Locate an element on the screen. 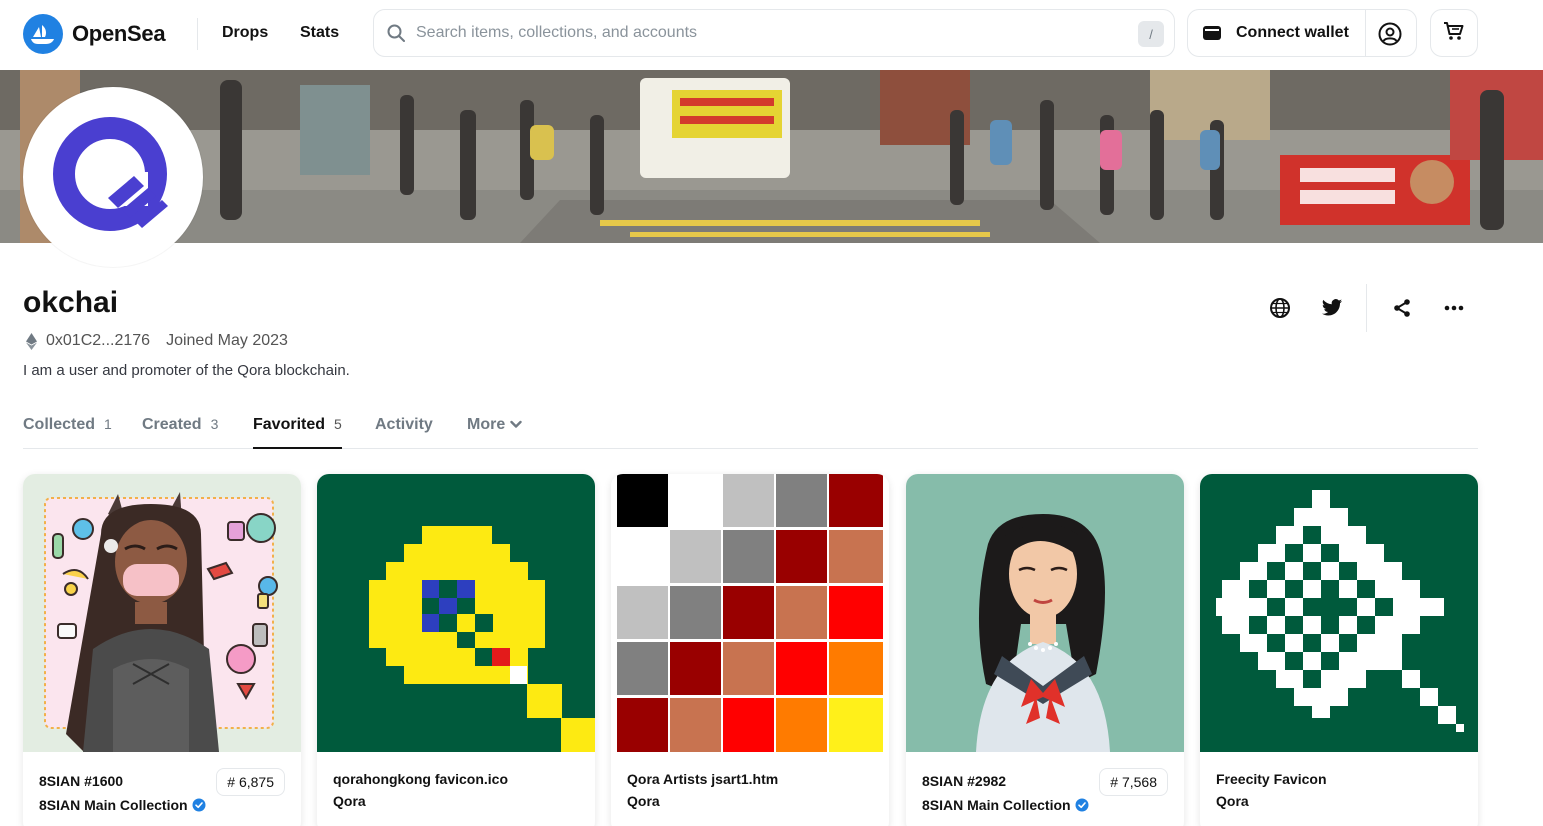  cart-icon is located at coordinates (1454, 33).